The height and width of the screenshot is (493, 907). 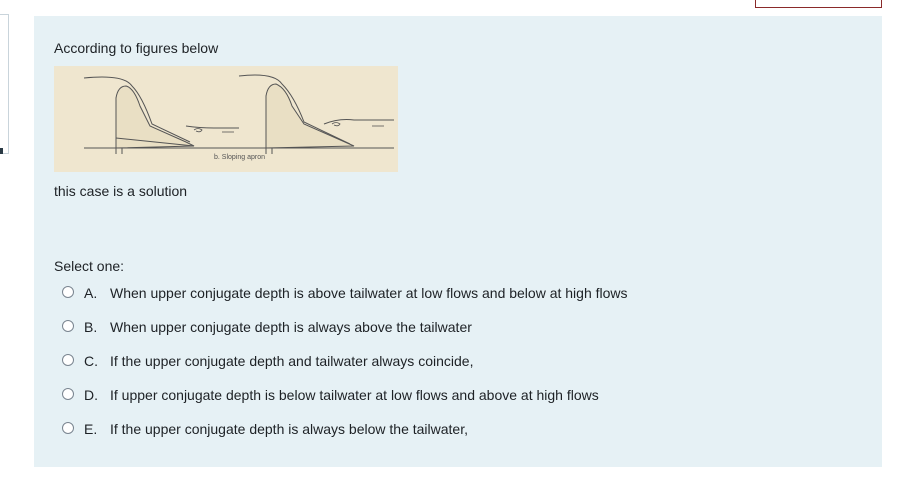 What do you see at coordinates (310, 116) in the screenshot?
I see `right-dam-body` at bounding box center [310, 116].